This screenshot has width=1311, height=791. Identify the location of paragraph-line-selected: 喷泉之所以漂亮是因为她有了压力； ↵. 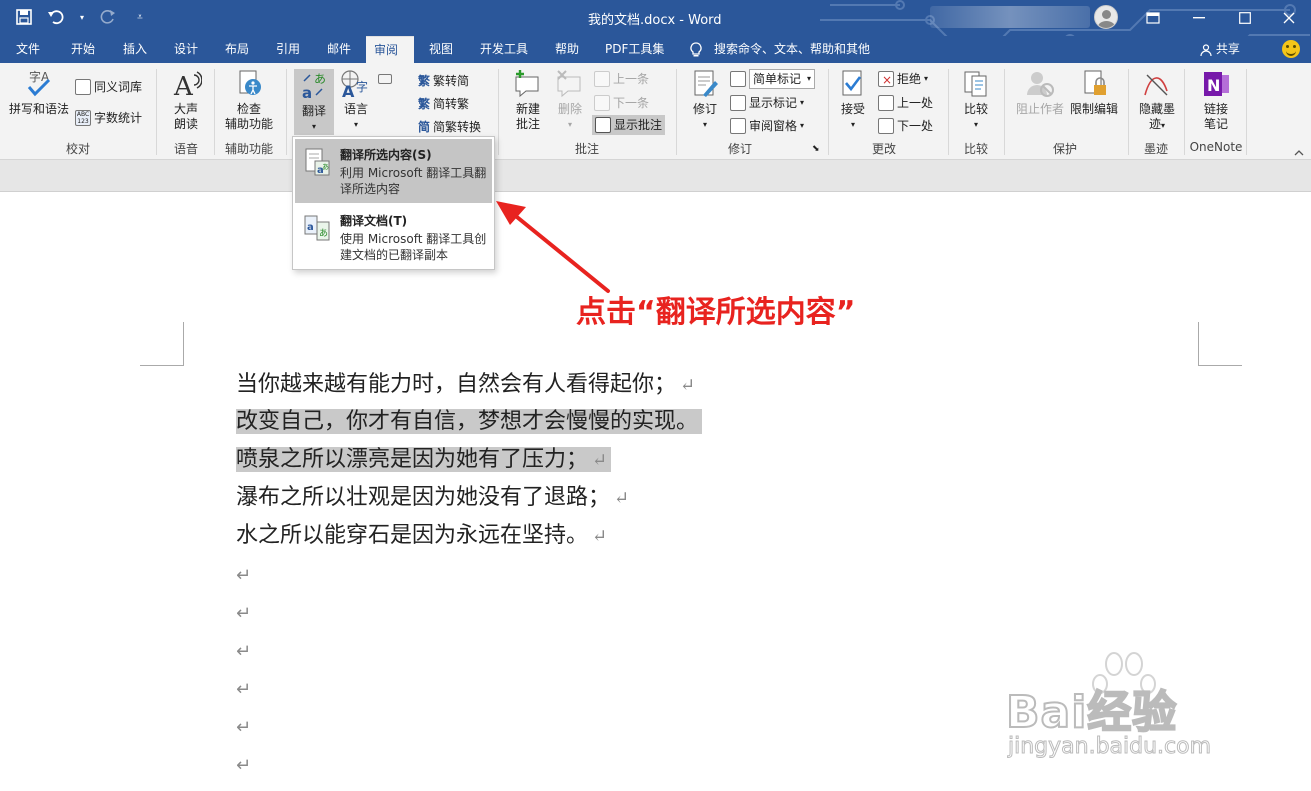
(424, 460).